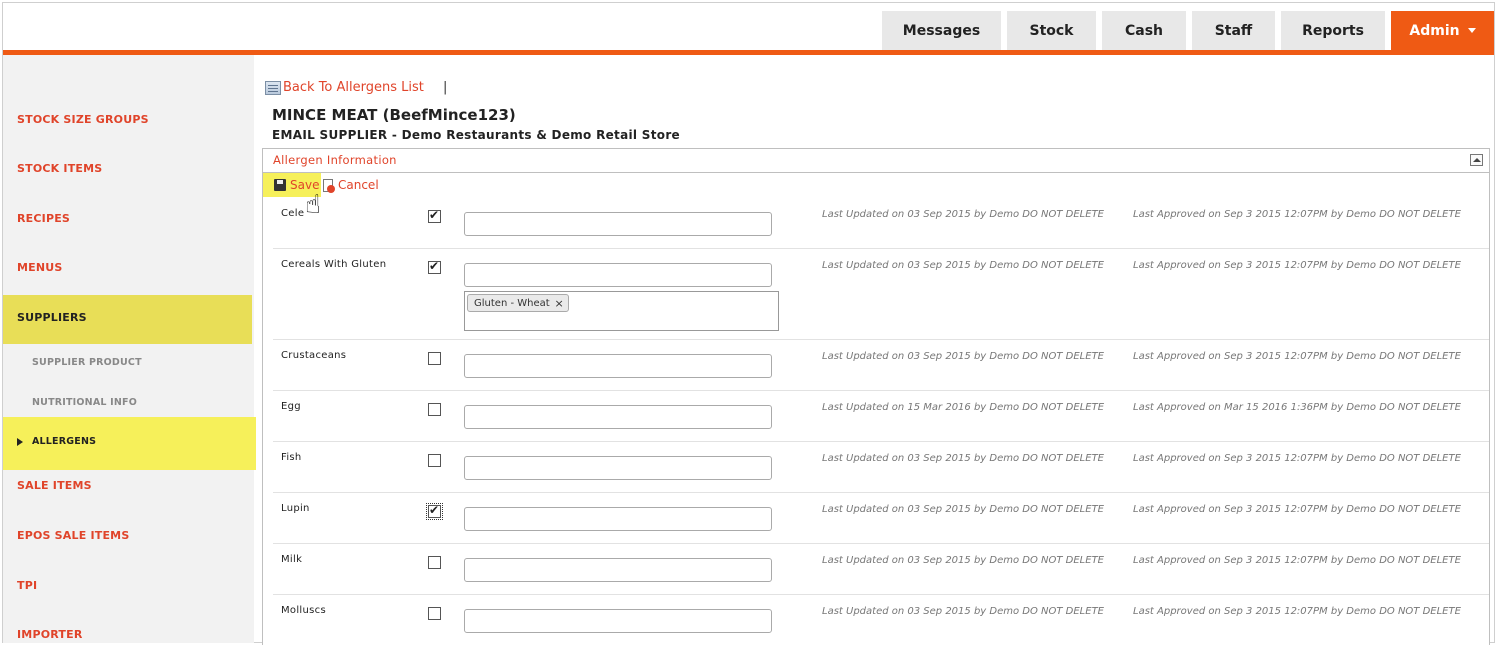 The height and width of the screenshot is (645, 1497). What do you see at coordinates (292, 559) in the screenshot?
I see `allergen-name: Milk` at bounding box center [292, 559].